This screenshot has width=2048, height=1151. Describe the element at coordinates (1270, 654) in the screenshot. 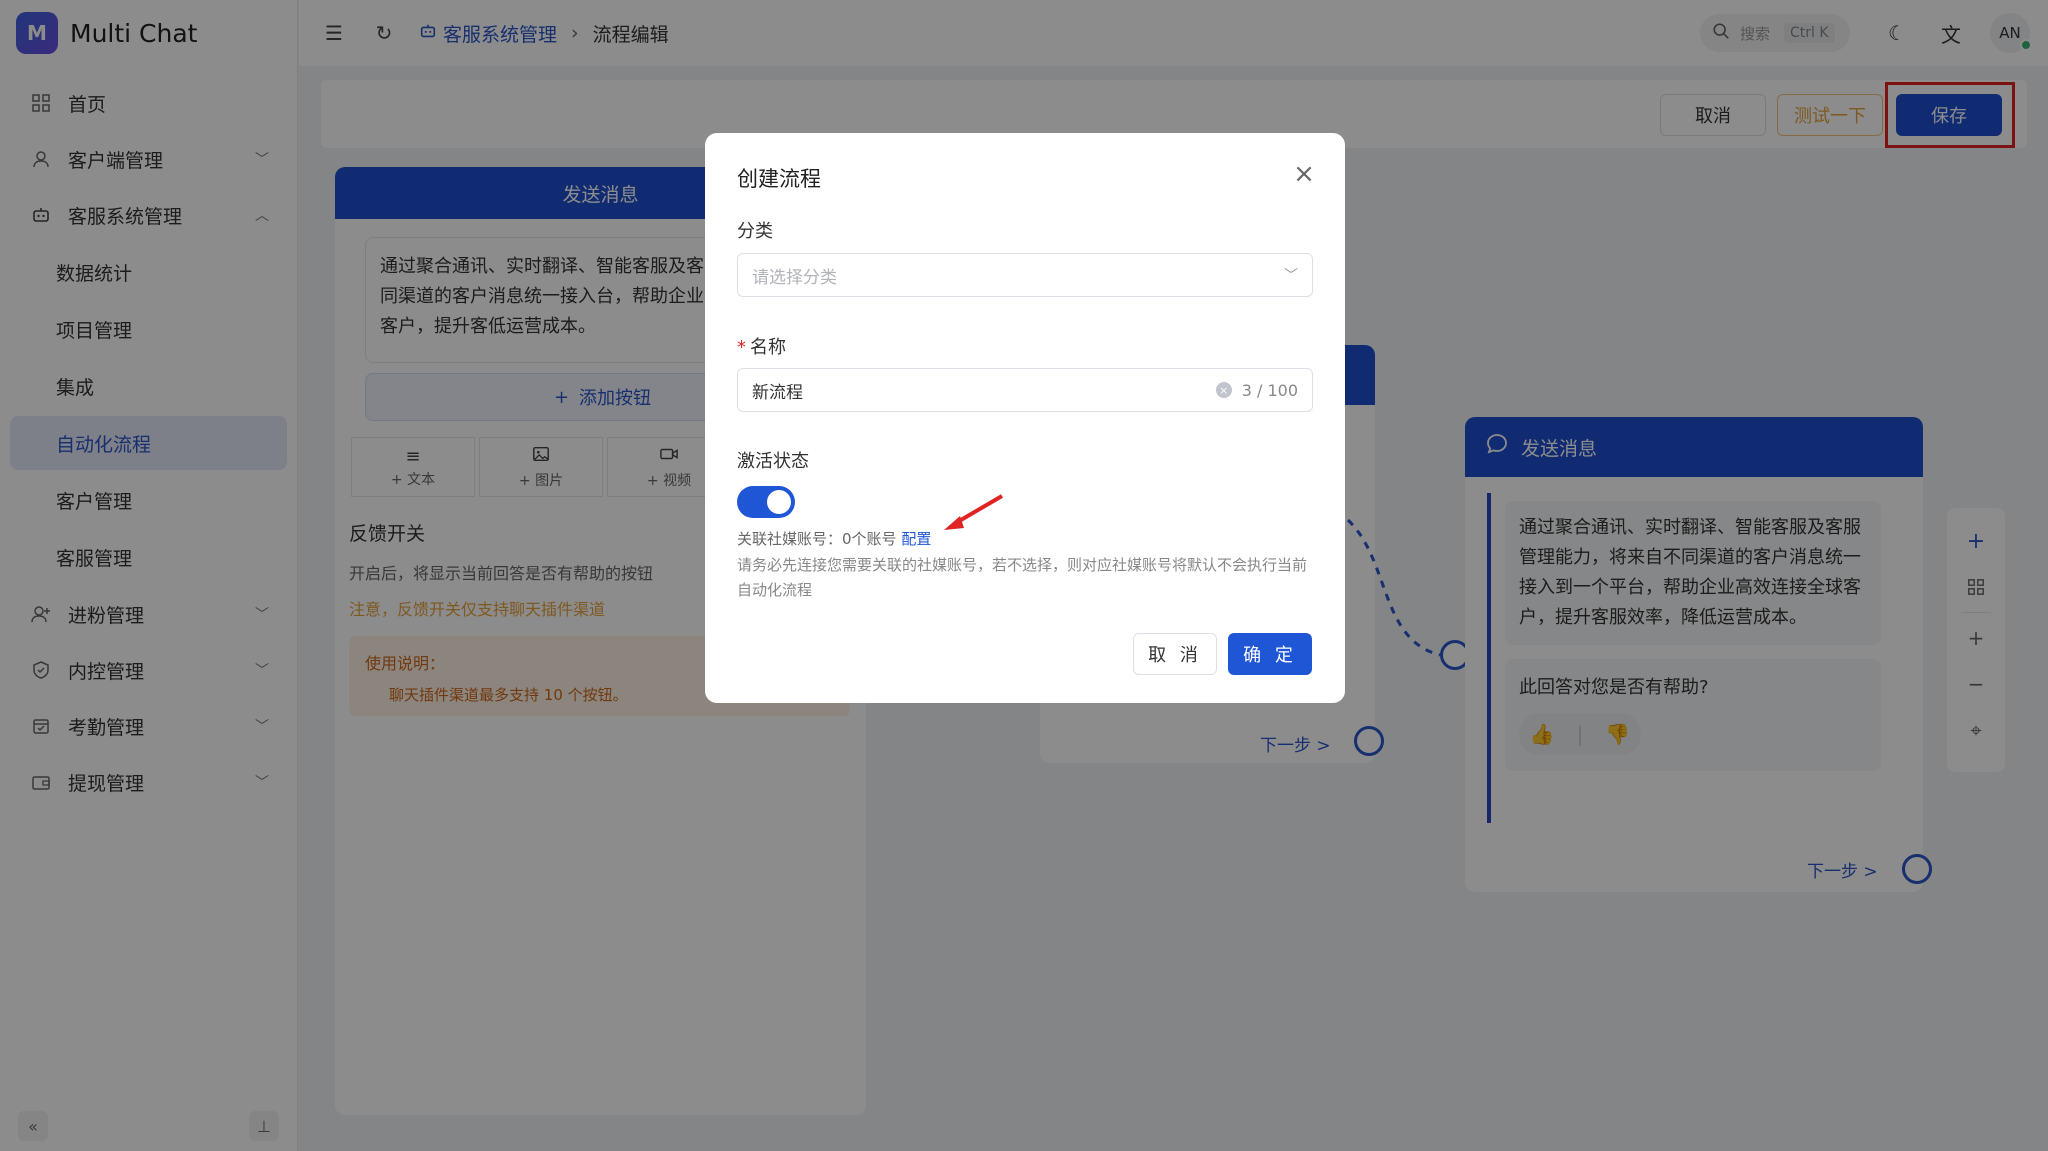

I see `dialog-confirm-button: 确 定` at that location.